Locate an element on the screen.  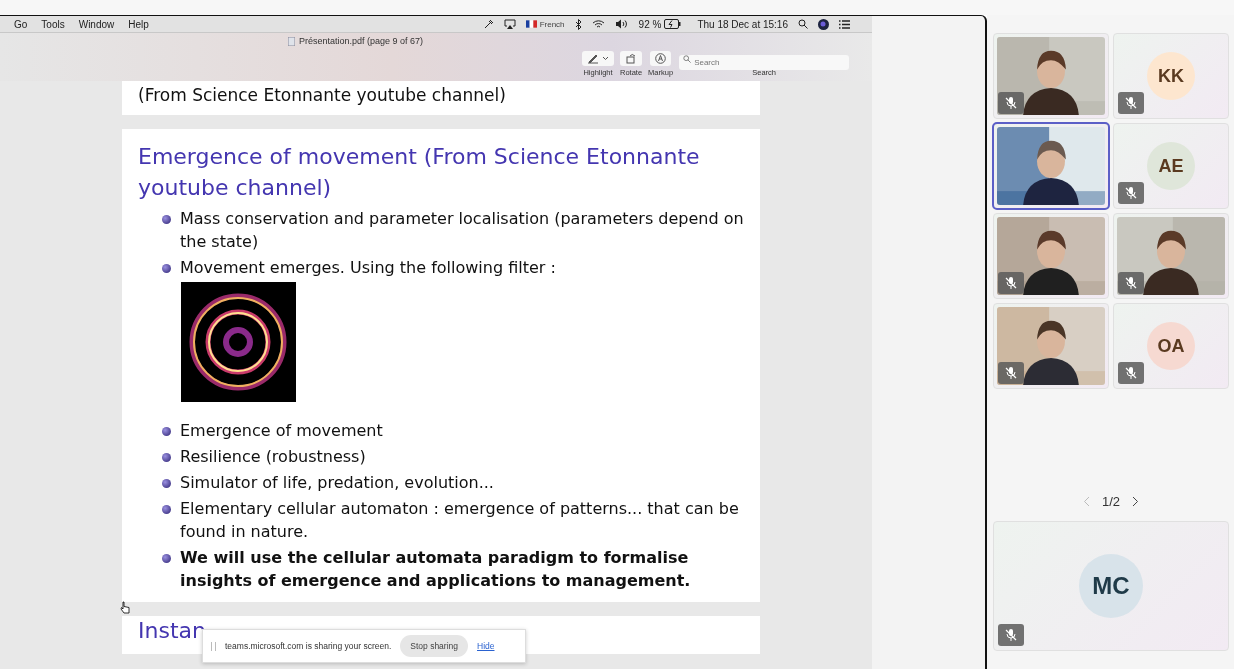
rotate-icon is located at coordinates (631, 58).